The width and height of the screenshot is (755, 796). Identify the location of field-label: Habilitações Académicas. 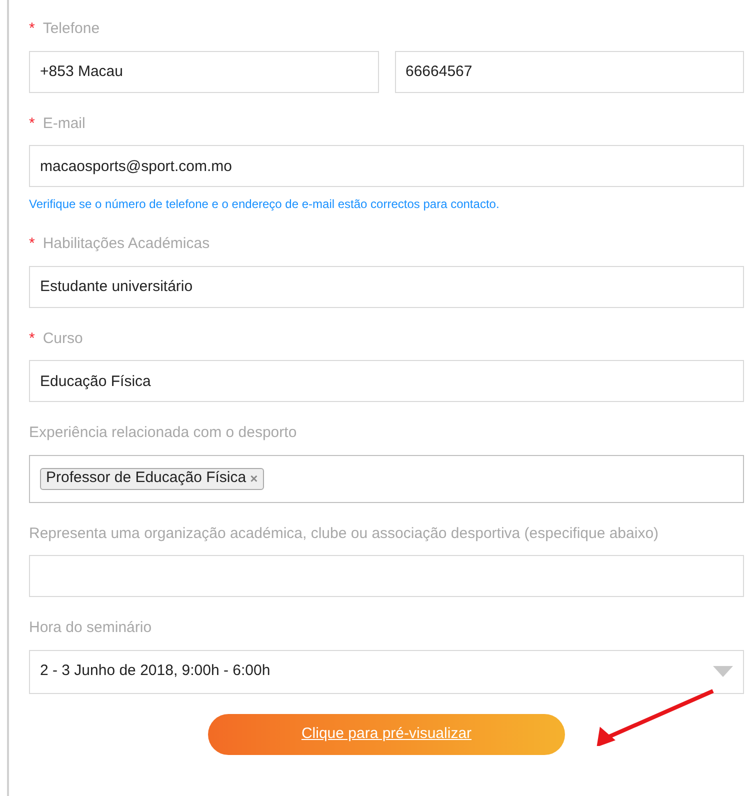
(126, 244).